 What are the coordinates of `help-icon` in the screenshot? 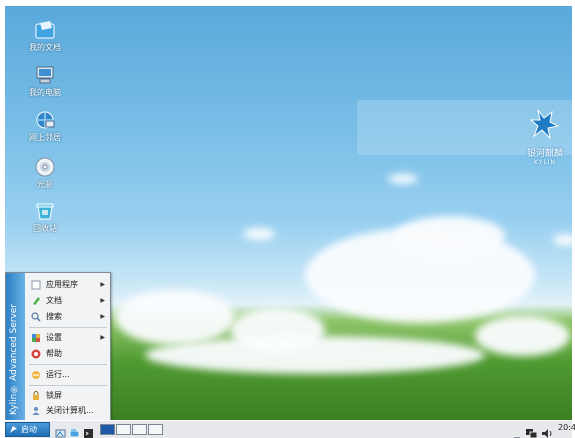 It's located at (36, 354).